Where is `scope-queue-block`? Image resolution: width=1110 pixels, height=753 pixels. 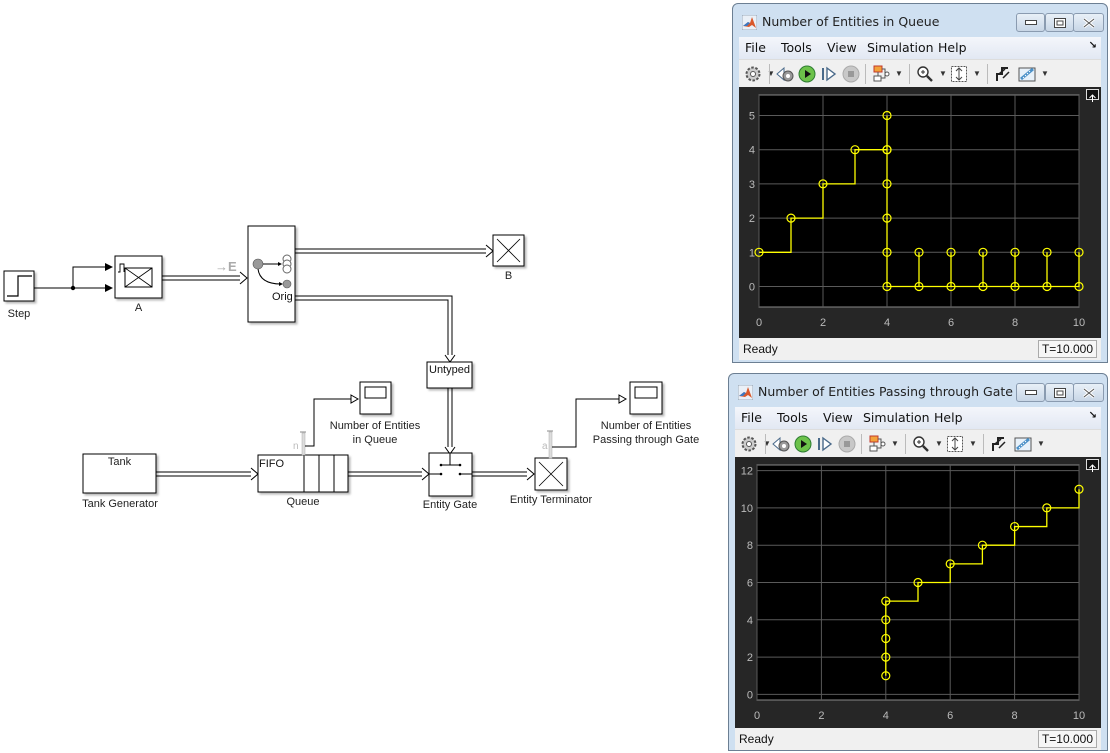
scope-queue-block is located at coordinates (375, 398).